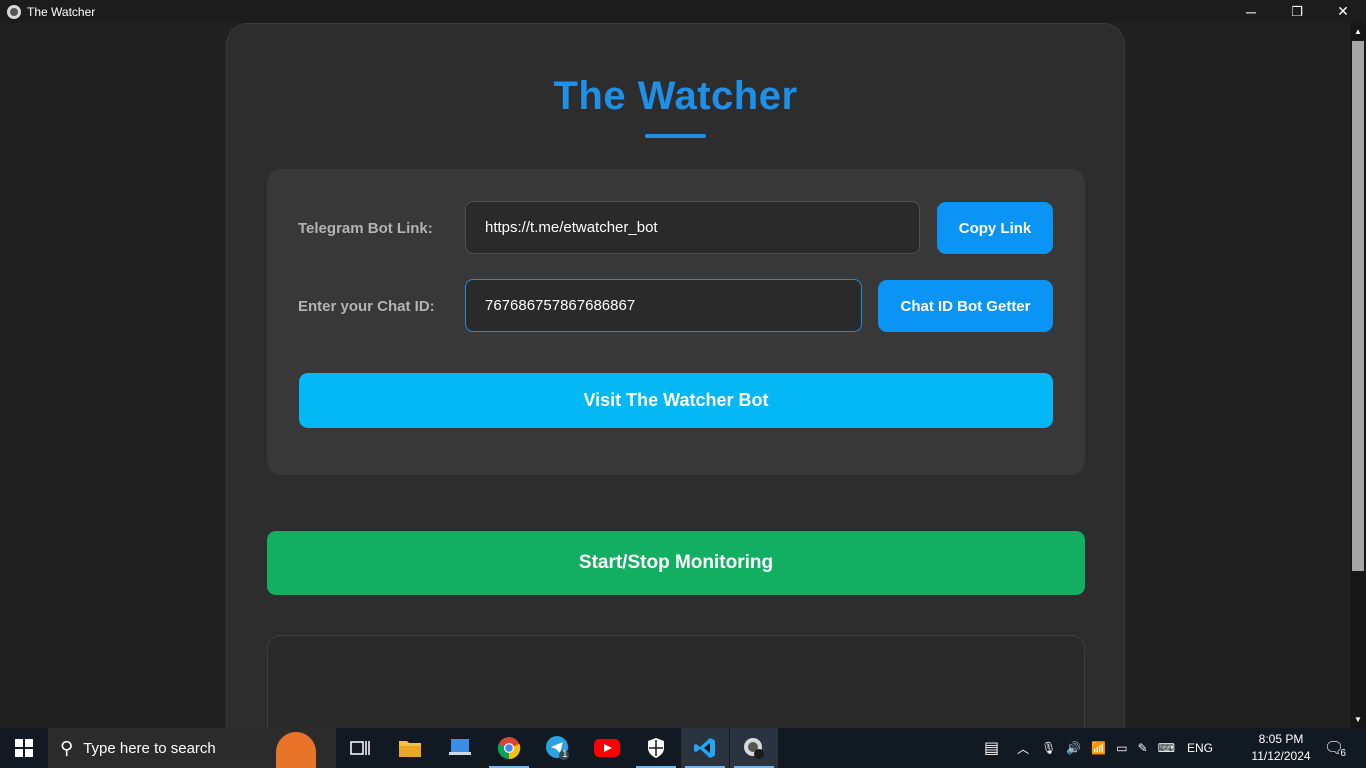 Image resolution: width=1366 pixels, height=768 pixels. I want to click on keyboard-icon: ⌨, so click(1166, 748).